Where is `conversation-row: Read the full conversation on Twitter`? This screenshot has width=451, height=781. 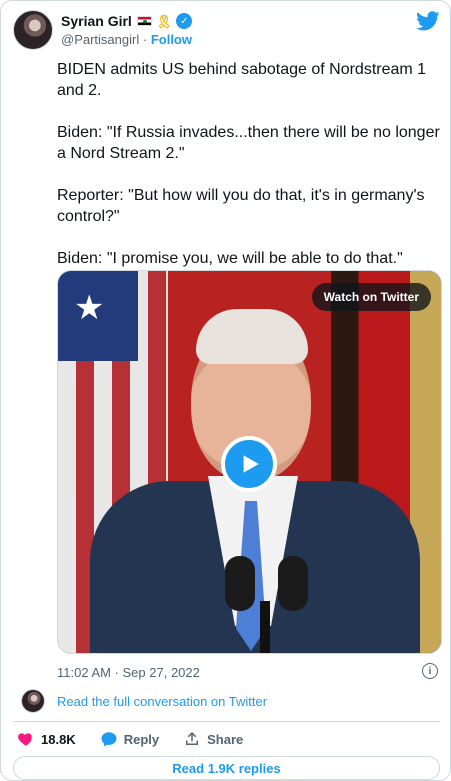
conversation-row: Read the full conversation on Twitter is located at coordinates (231, 701).